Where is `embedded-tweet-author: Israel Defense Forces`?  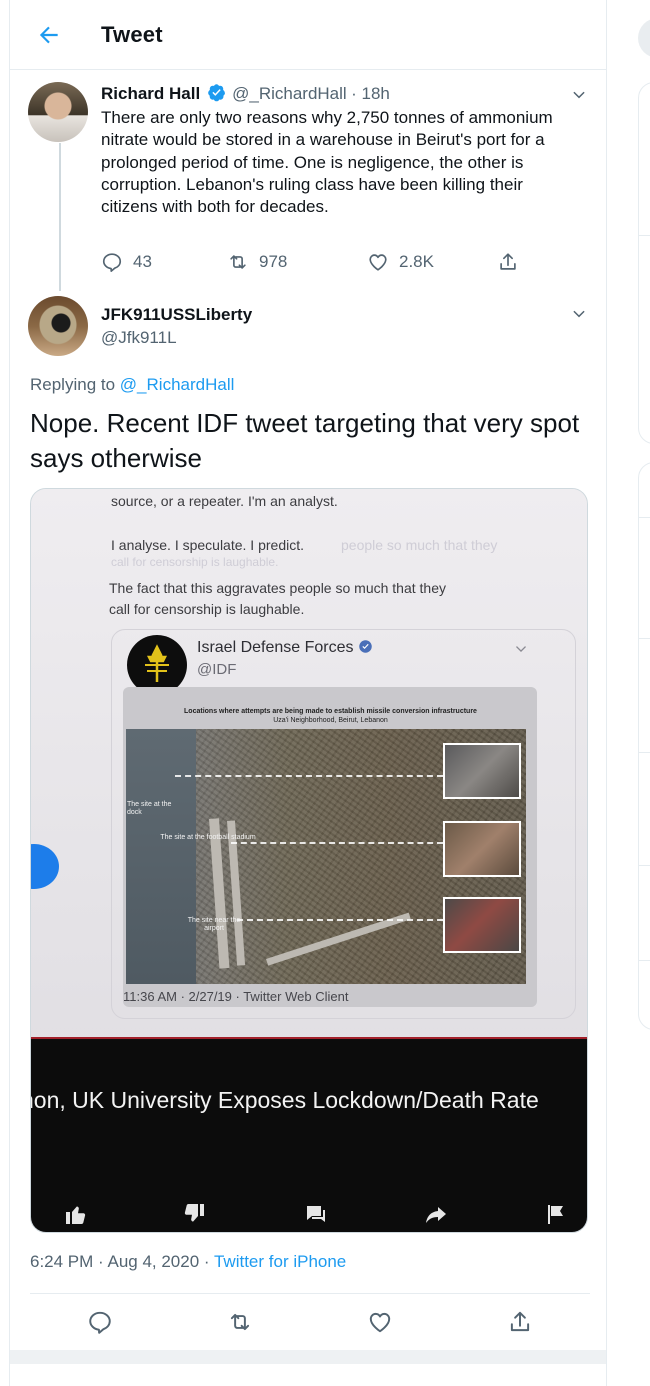 embedded-tweet-author: Israel Defense Forces is located at coordinates (285, 648).